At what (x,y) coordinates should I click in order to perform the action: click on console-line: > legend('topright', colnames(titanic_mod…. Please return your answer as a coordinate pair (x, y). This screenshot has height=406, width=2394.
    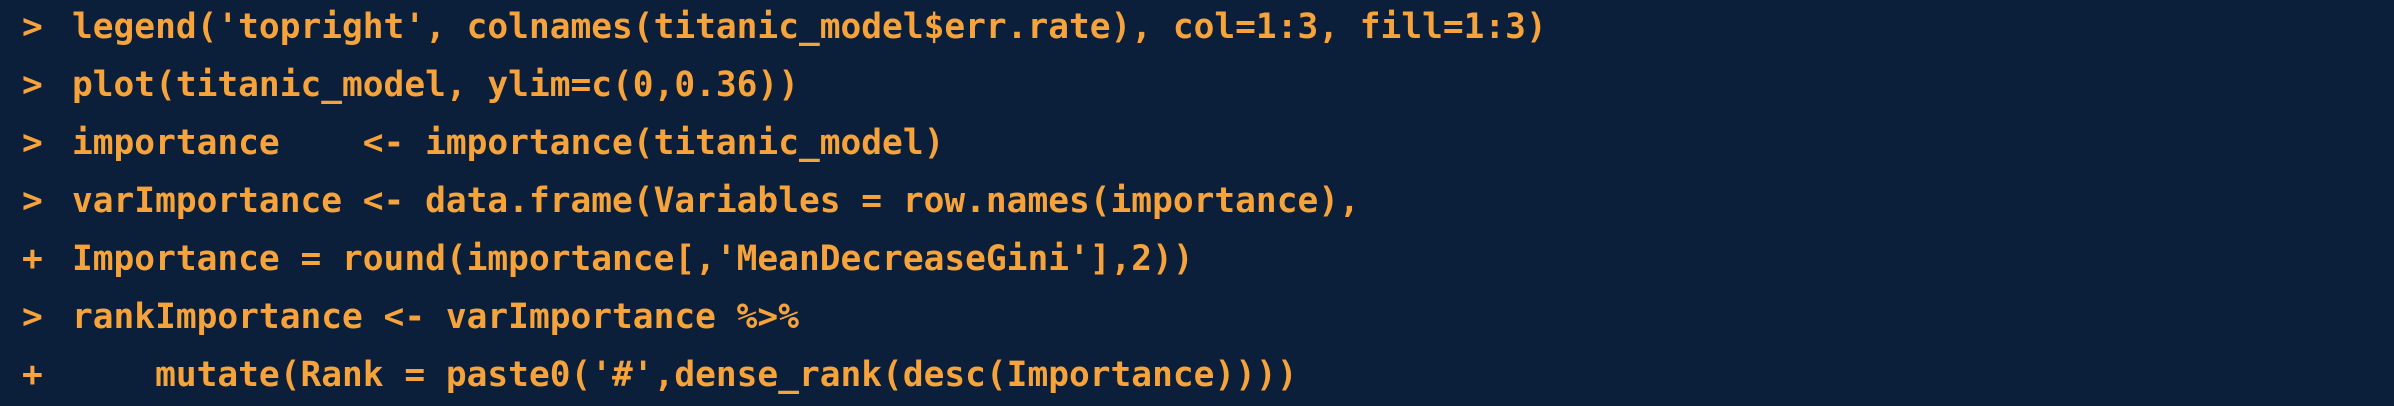
    Looking at the image, I should click on (1208, 31).